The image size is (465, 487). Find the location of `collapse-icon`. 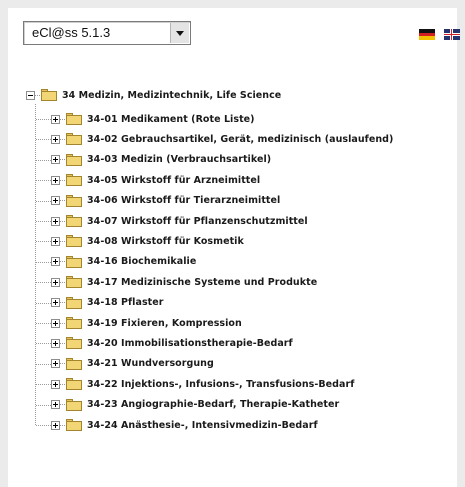

collapse-icon is located at coordinates (30, 95).